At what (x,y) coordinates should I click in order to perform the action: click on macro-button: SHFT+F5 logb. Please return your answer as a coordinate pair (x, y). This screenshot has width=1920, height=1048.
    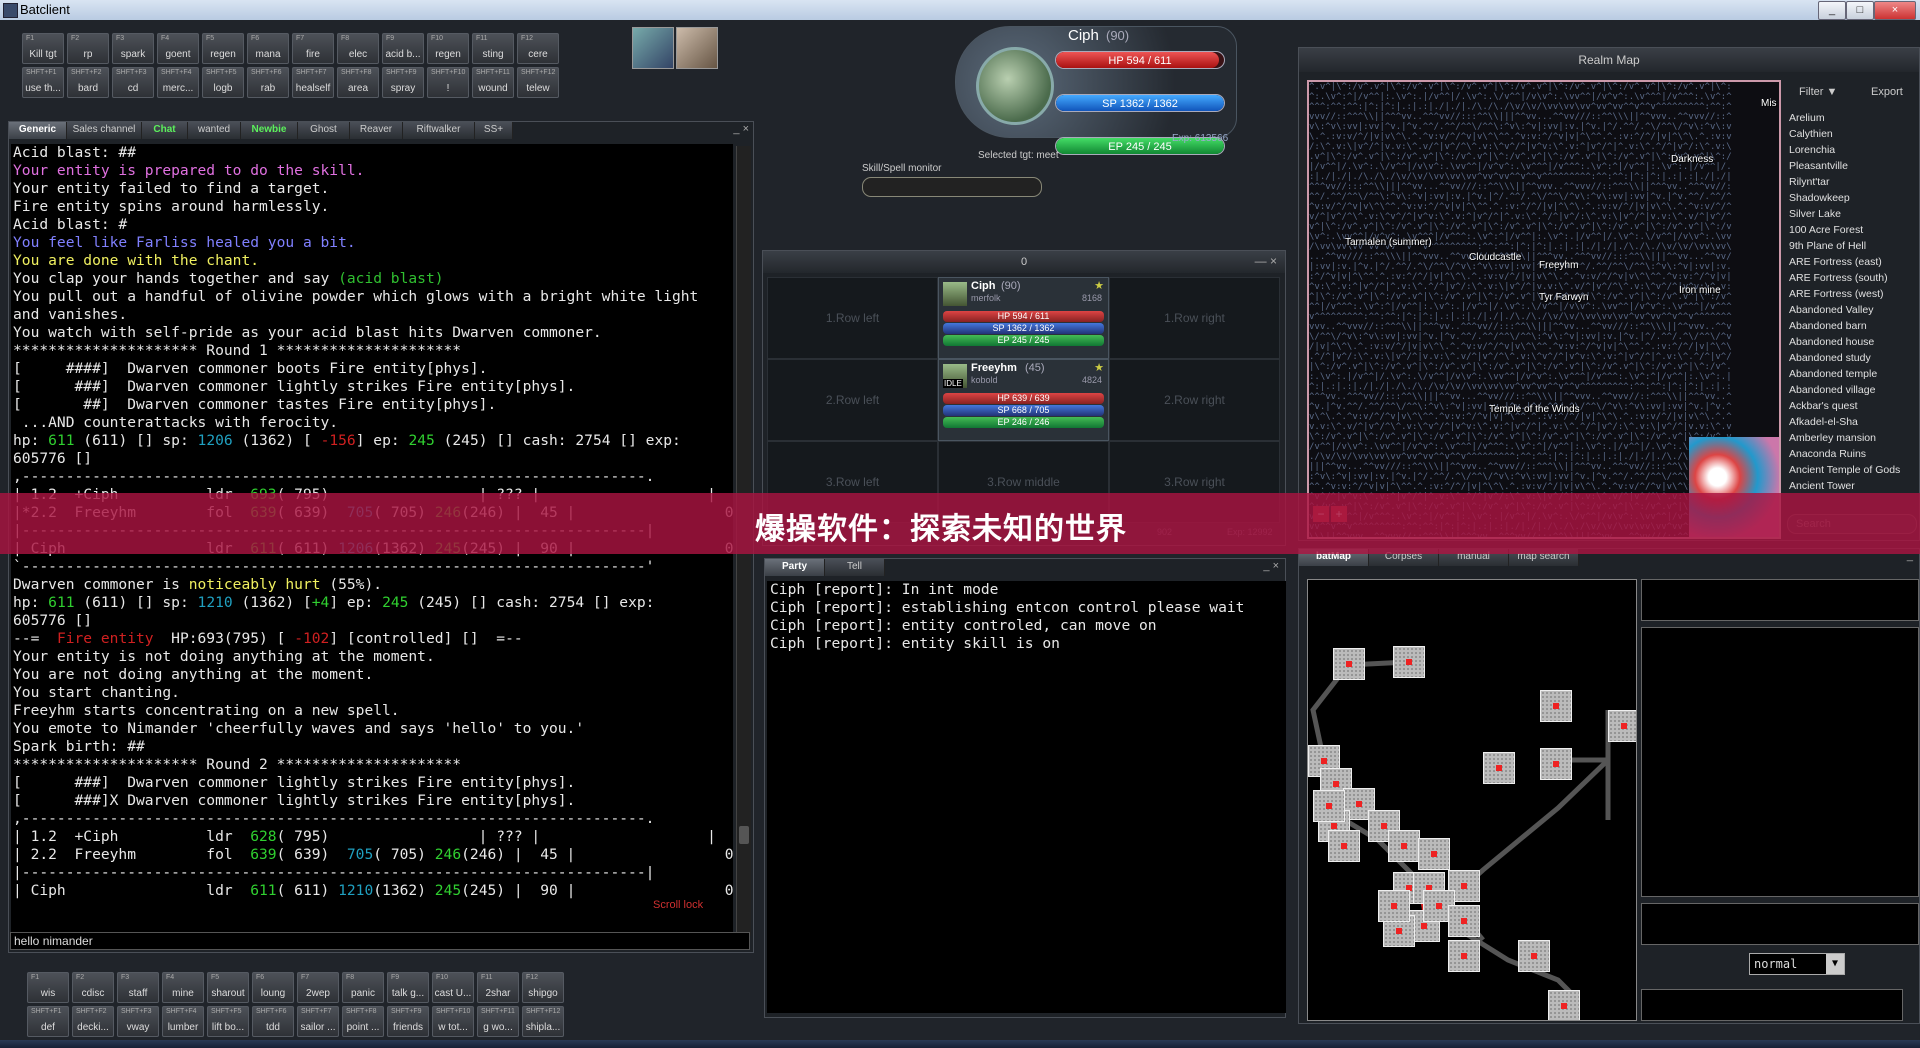
    Looking at the image, I should click on (223, 82).